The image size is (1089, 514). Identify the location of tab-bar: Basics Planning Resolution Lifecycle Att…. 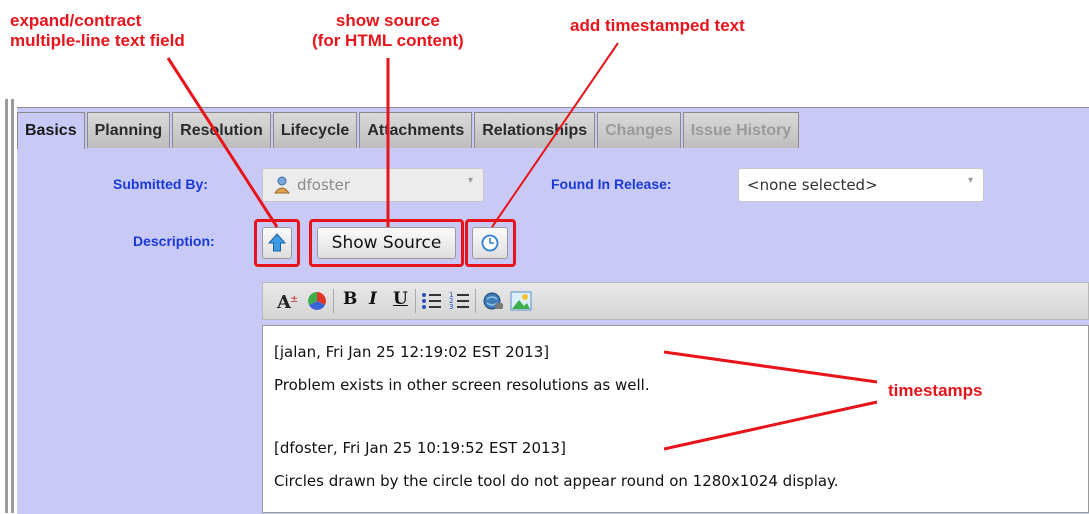
(409, 130).